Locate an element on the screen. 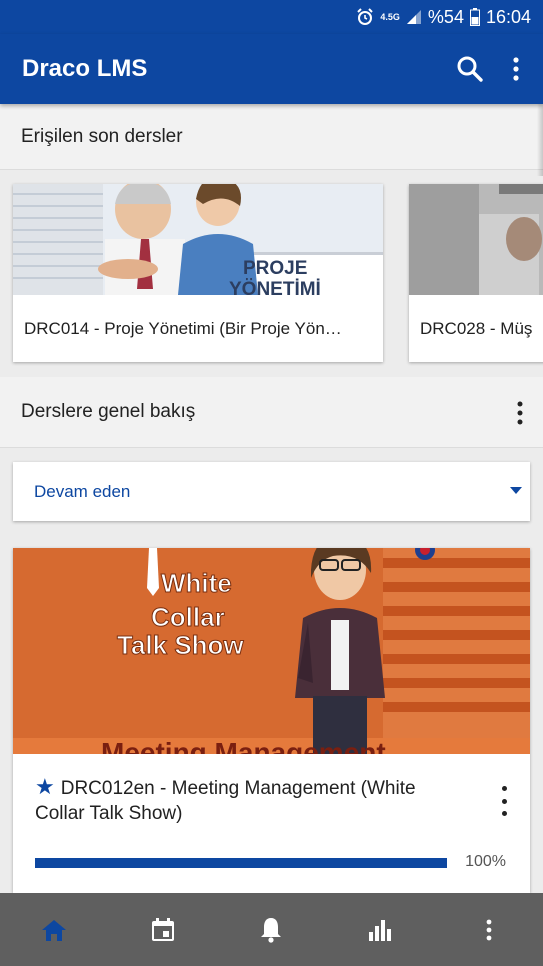 The width and height of the screenshot is (543, 966). status-bar: 4.5G %54 16:04 is located at coordinates (271, 17).